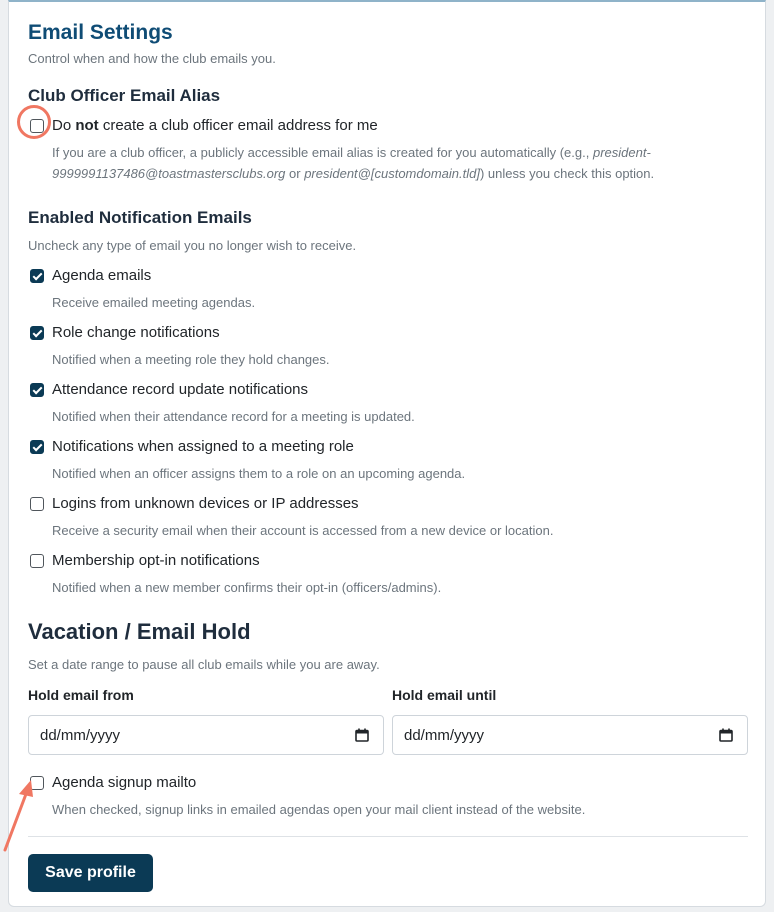 The image size is (774, 912). I want to click on annotation-arrow-icon, so click(18, 816).